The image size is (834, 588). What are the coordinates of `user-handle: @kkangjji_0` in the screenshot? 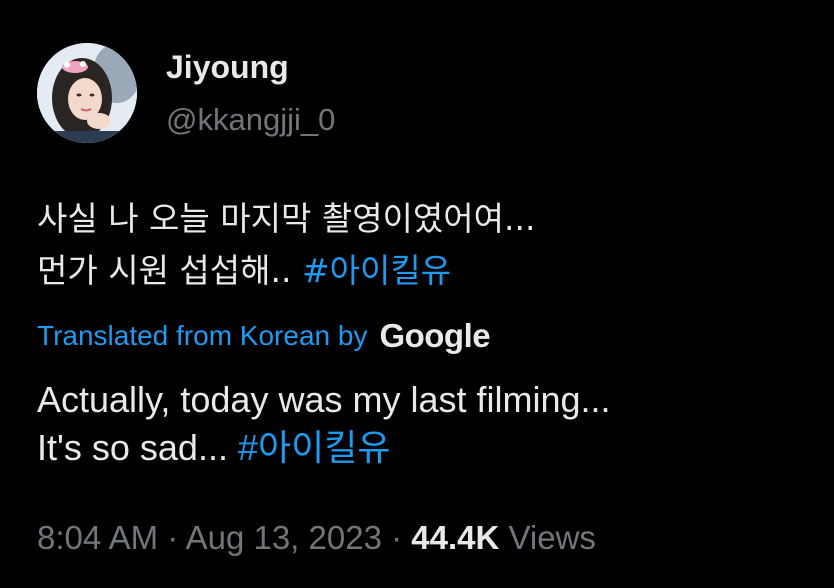 It's located at (250, 120).